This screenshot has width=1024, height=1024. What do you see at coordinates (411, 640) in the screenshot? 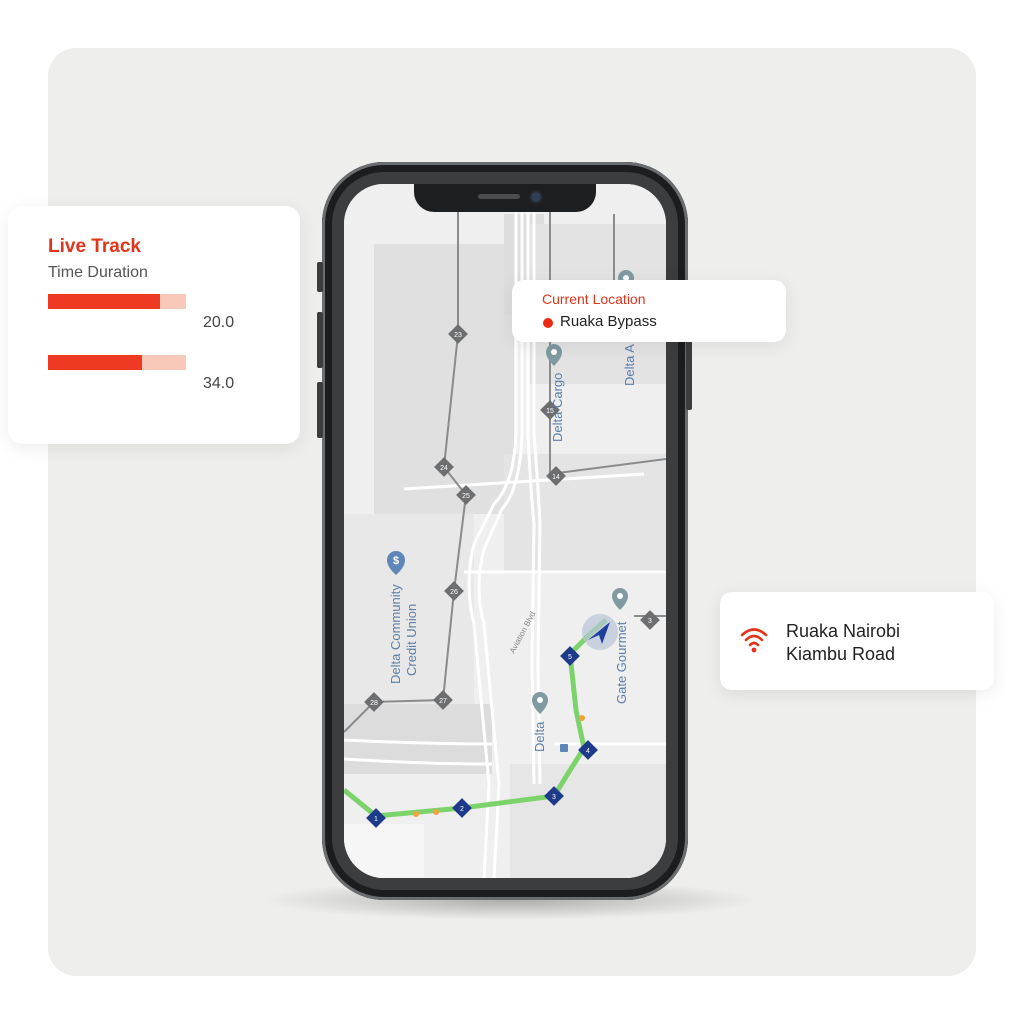
I see `map-label-credit-union-line2: Credit Union` at bounding box center [411, 640].